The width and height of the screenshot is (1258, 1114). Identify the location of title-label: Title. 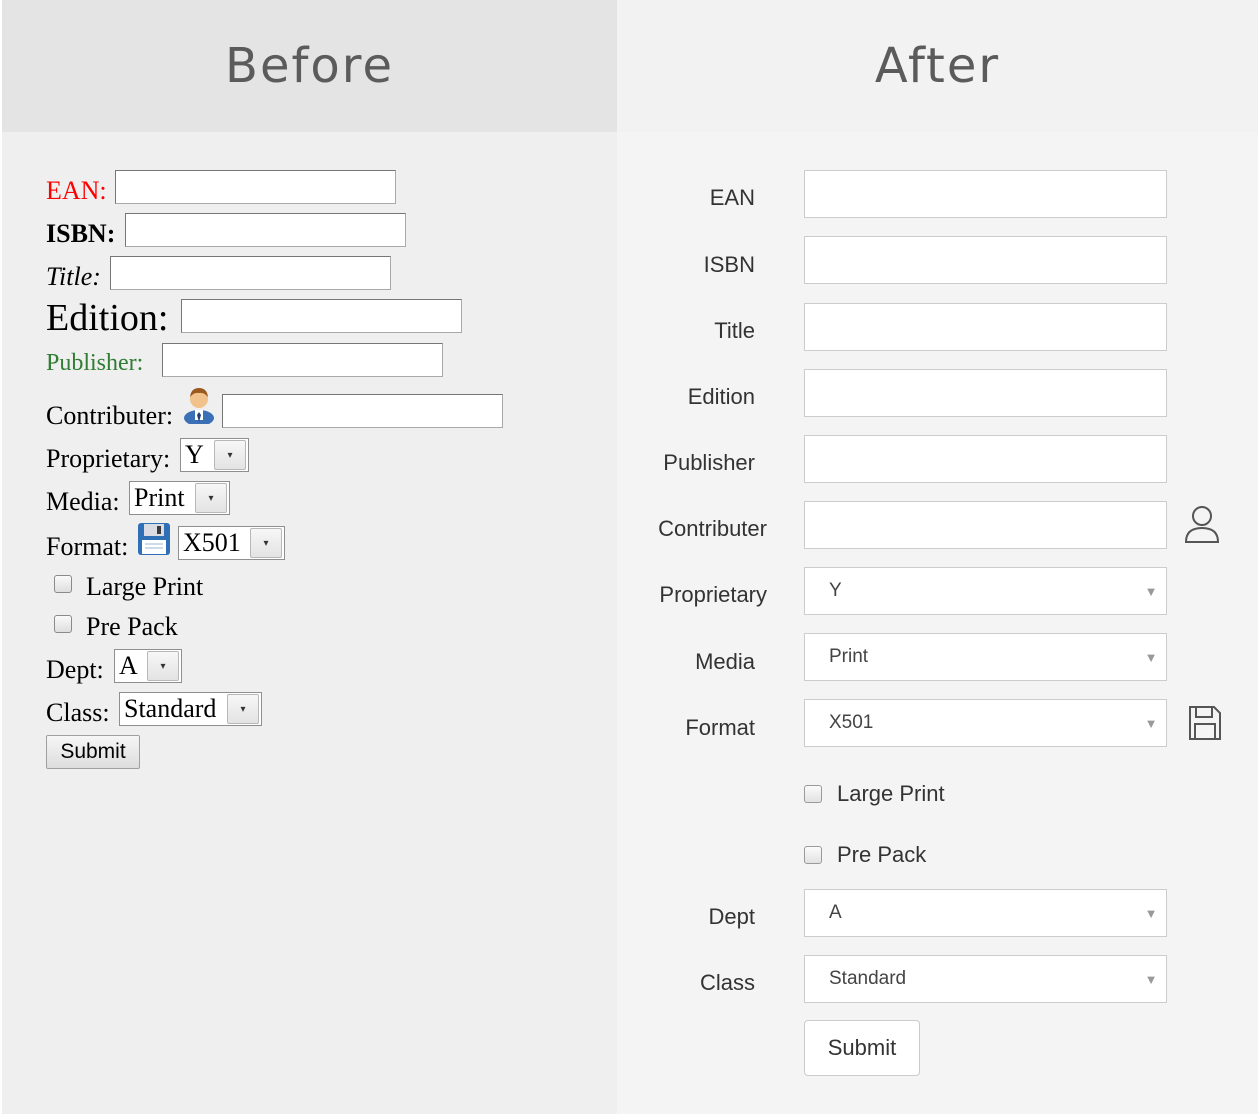
(734, 330).